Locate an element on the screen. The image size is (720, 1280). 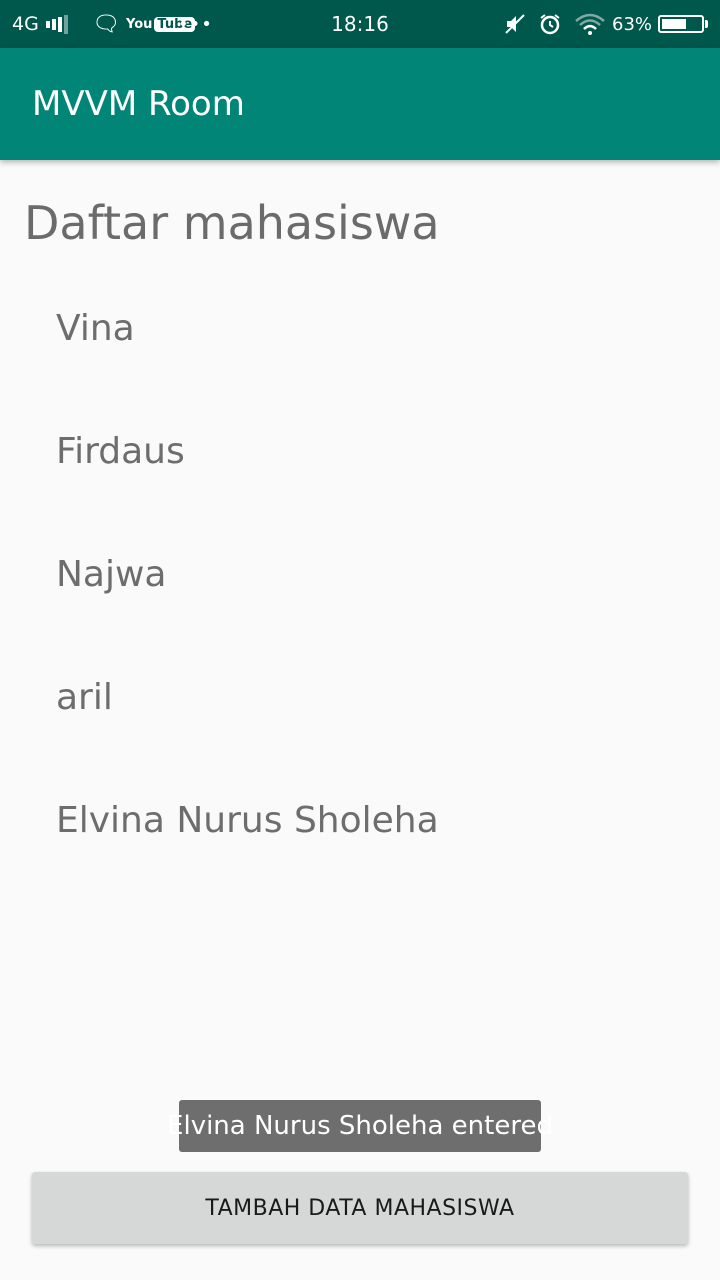
toast-message: Elvina Nurus Sholeha entered is located at coordinates (360, 1126).